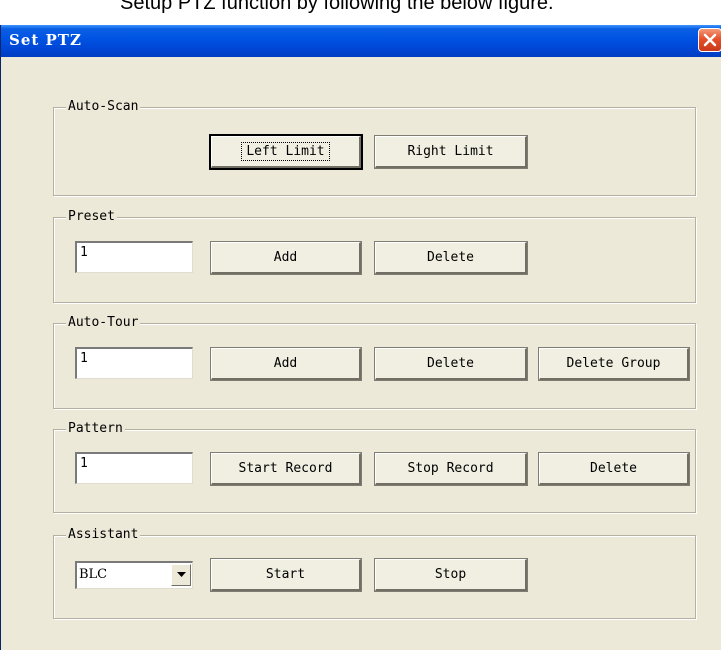 The width and height of the screenshot is (721, 650). I want to click on preset-delete-label: Delete, so click(450, 257).